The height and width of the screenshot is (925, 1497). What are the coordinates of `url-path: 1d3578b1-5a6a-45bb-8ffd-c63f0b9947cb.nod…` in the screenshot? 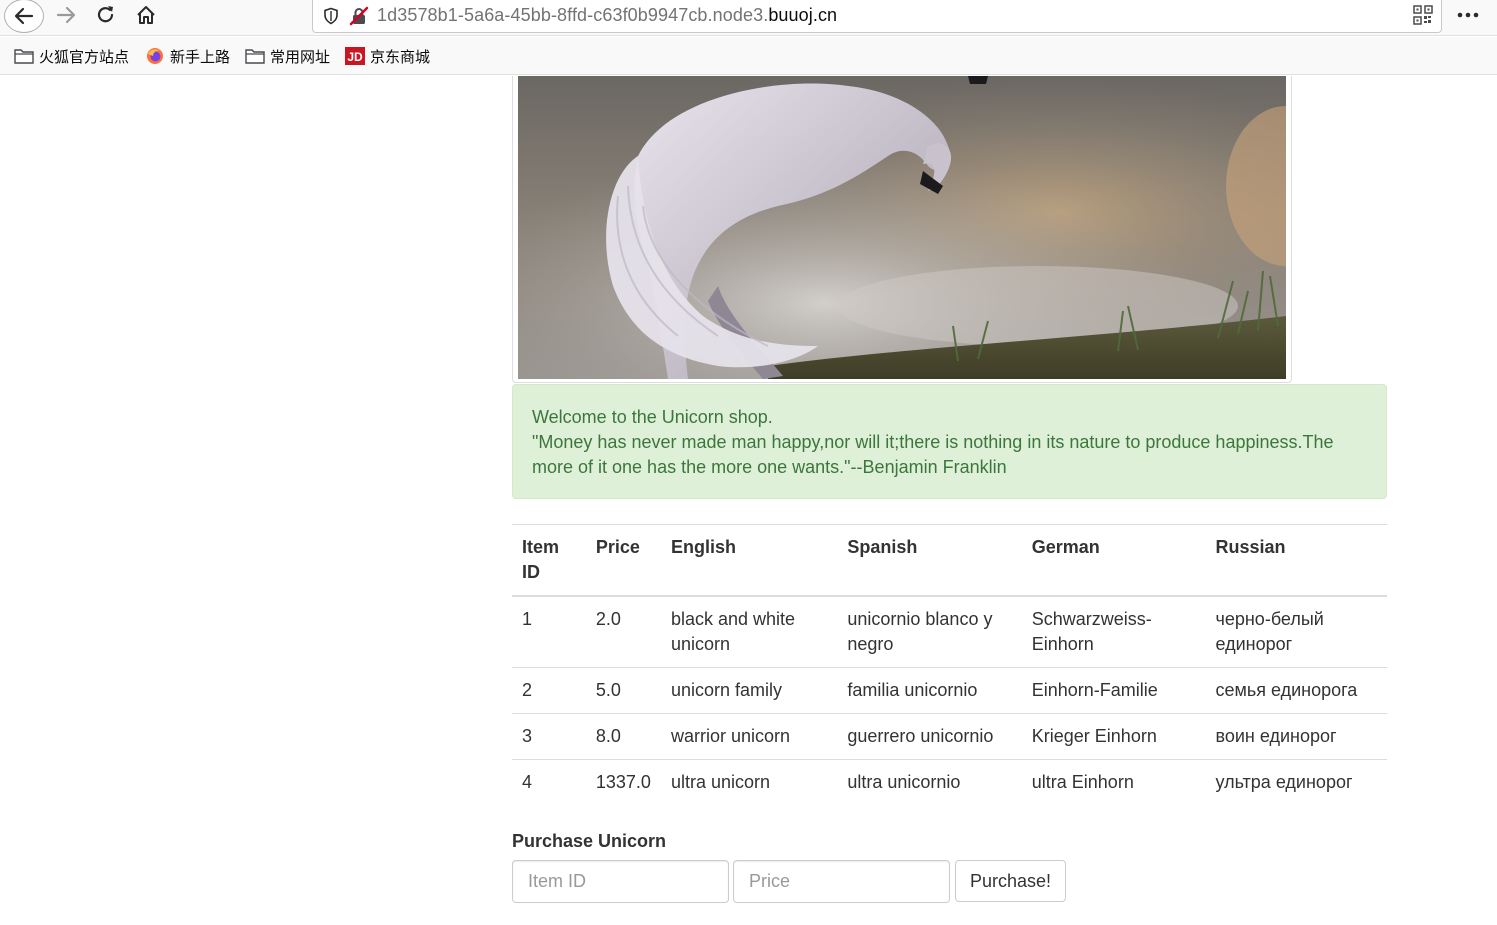 It's located at (573, 15).